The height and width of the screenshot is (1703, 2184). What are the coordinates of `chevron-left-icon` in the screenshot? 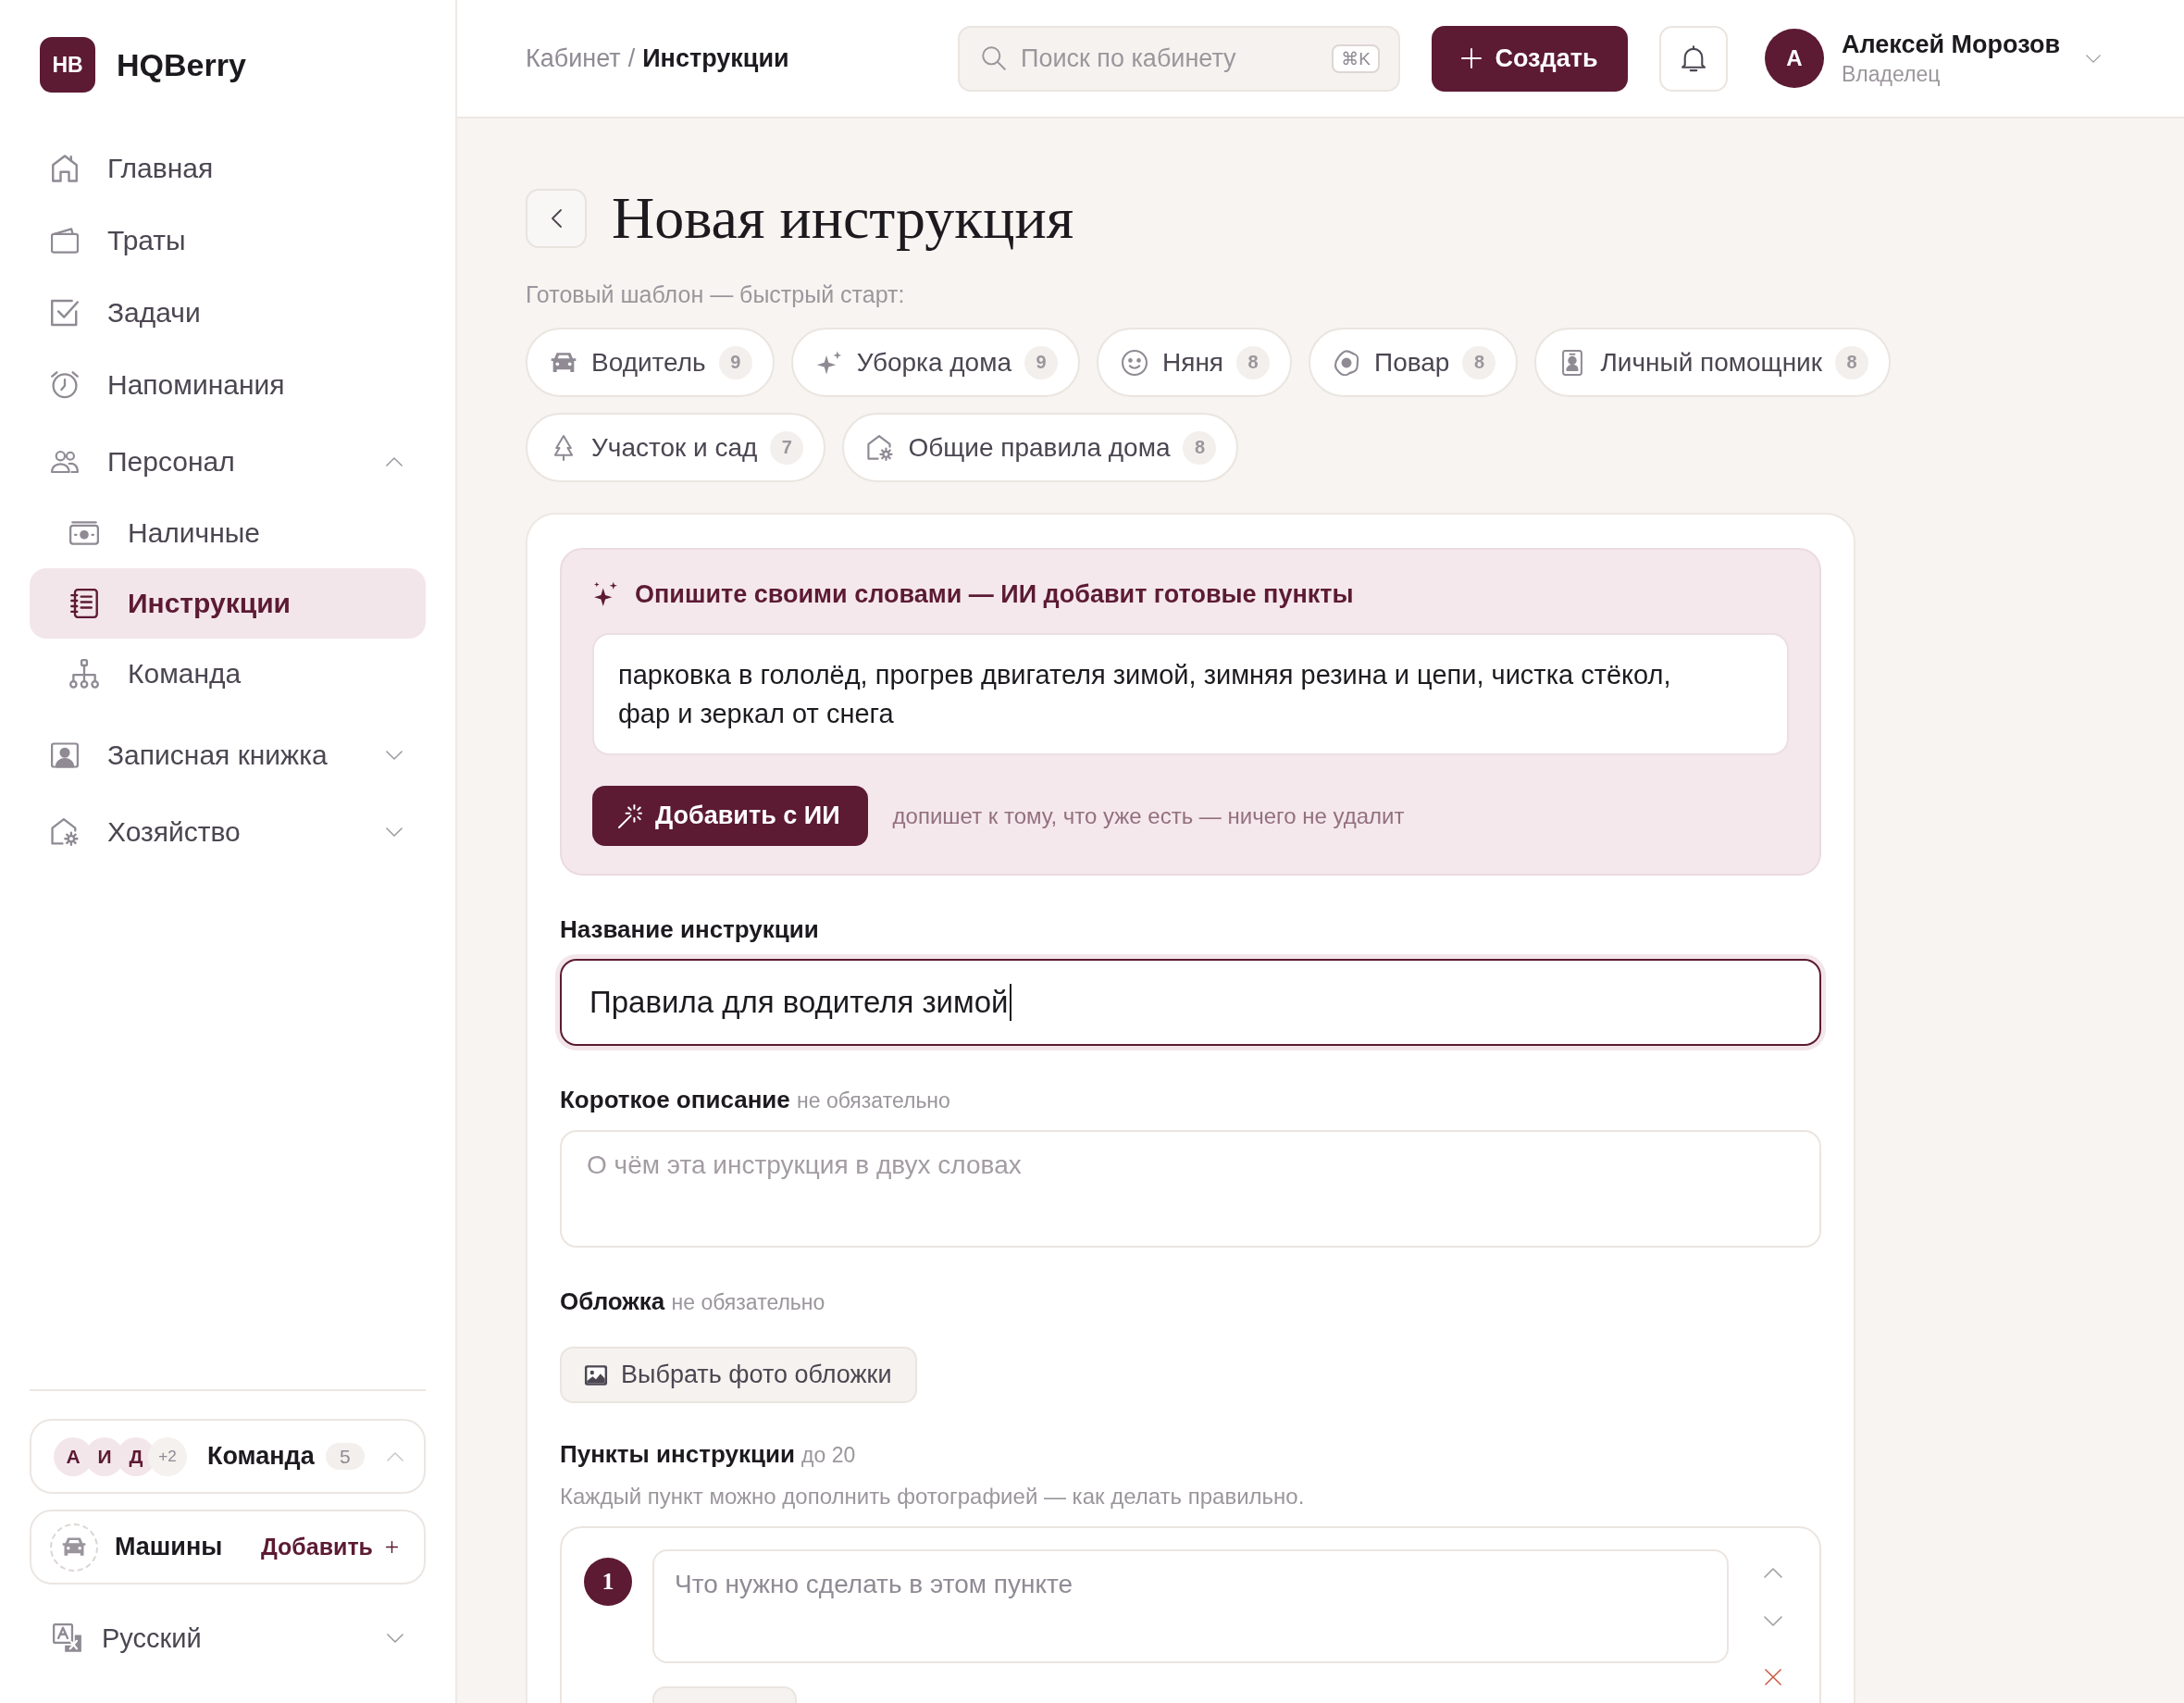 It's located at (556, 218).